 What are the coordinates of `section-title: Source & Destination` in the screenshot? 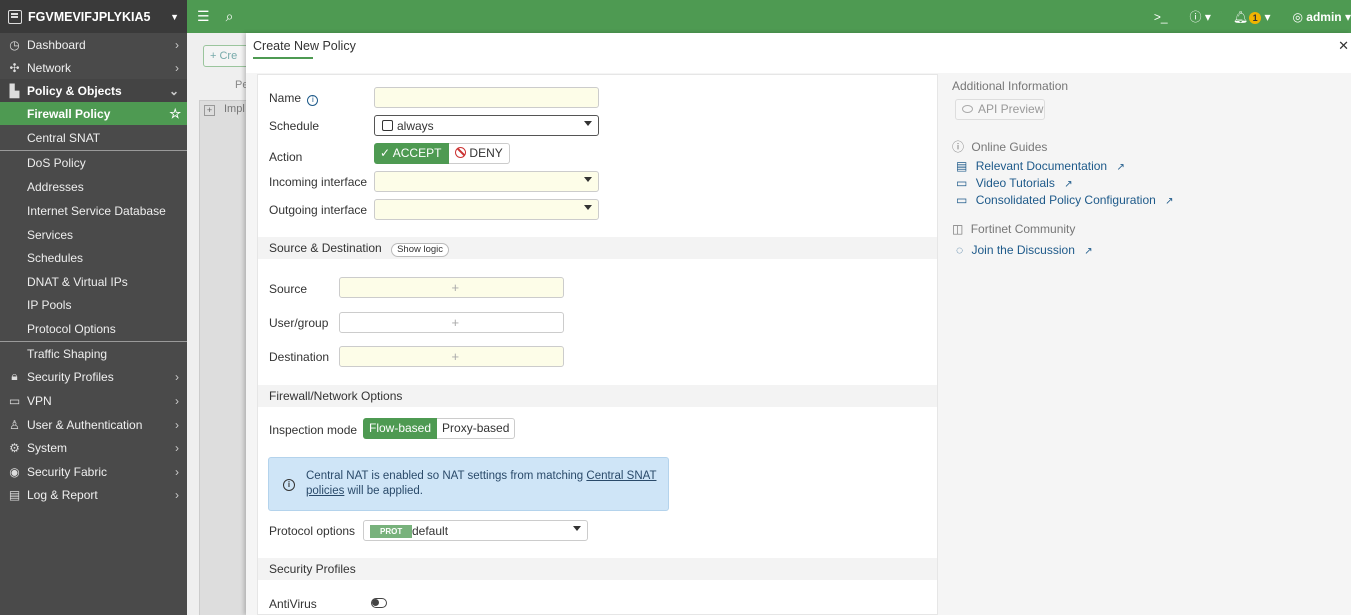 It's located at (325, 248).